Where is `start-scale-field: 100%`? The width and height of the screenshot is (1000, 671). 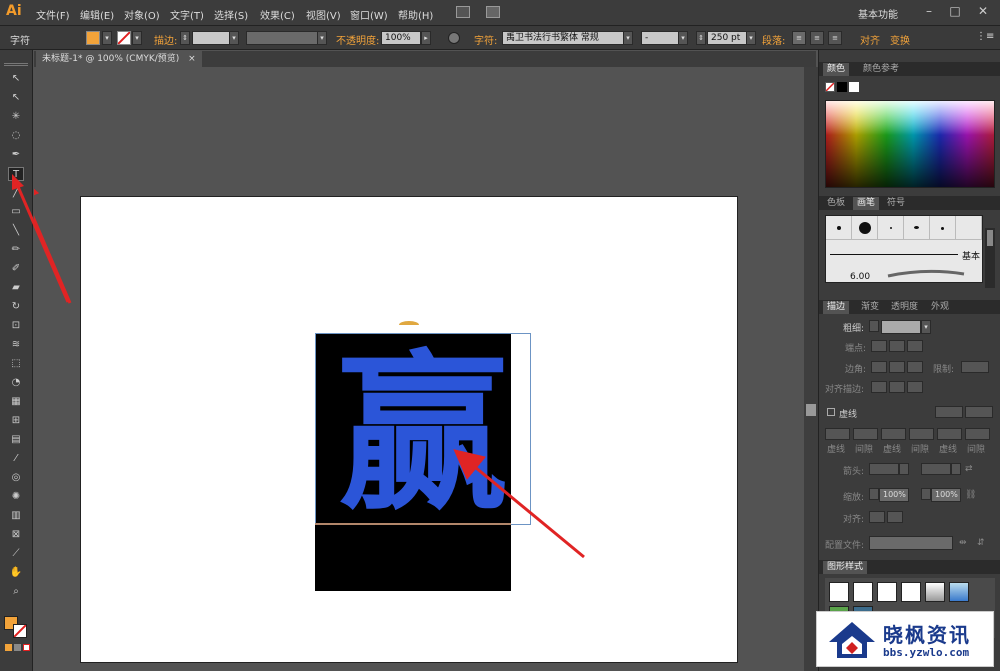 start-scale-field: 100% is located at coordinates (894, 495).